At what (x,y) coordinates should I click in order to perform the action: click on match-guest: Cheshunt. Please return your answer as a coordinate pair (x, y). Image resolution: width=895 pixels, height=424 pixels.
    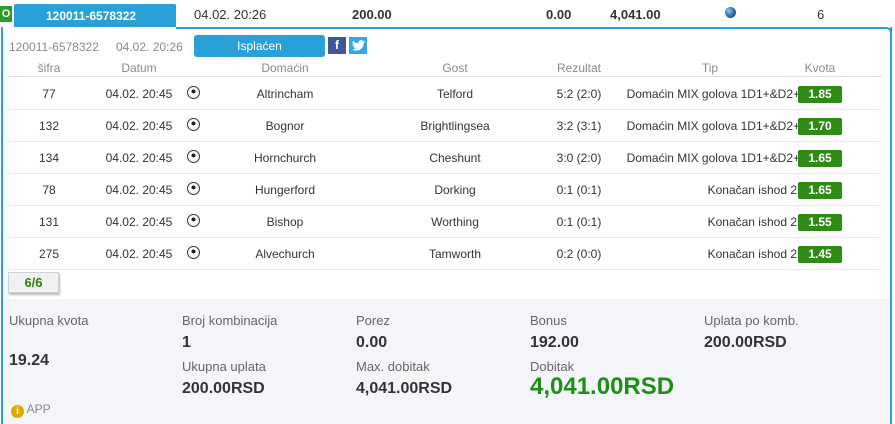
    Looking at the image, I should click on (455, 158).